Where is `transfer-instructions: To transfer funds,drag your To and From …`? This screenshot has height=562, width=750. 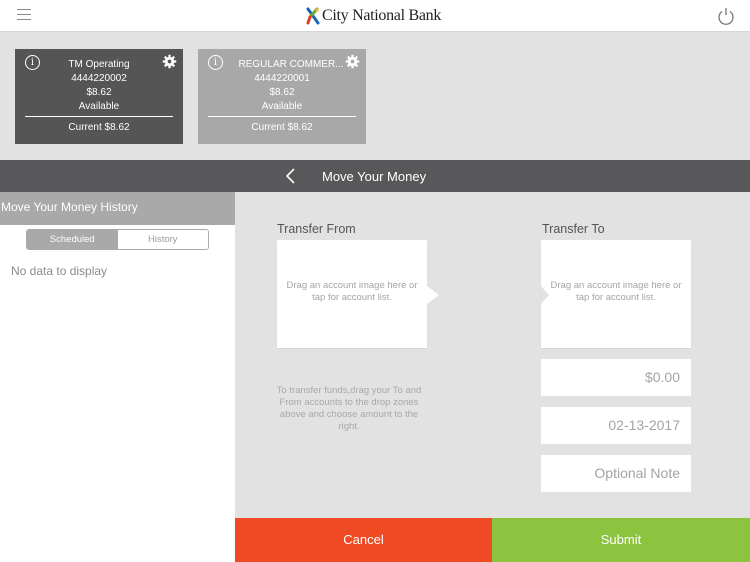 transfer-instructions: To transfer funds,drag your To and From … is located at coordinates (349, 408).